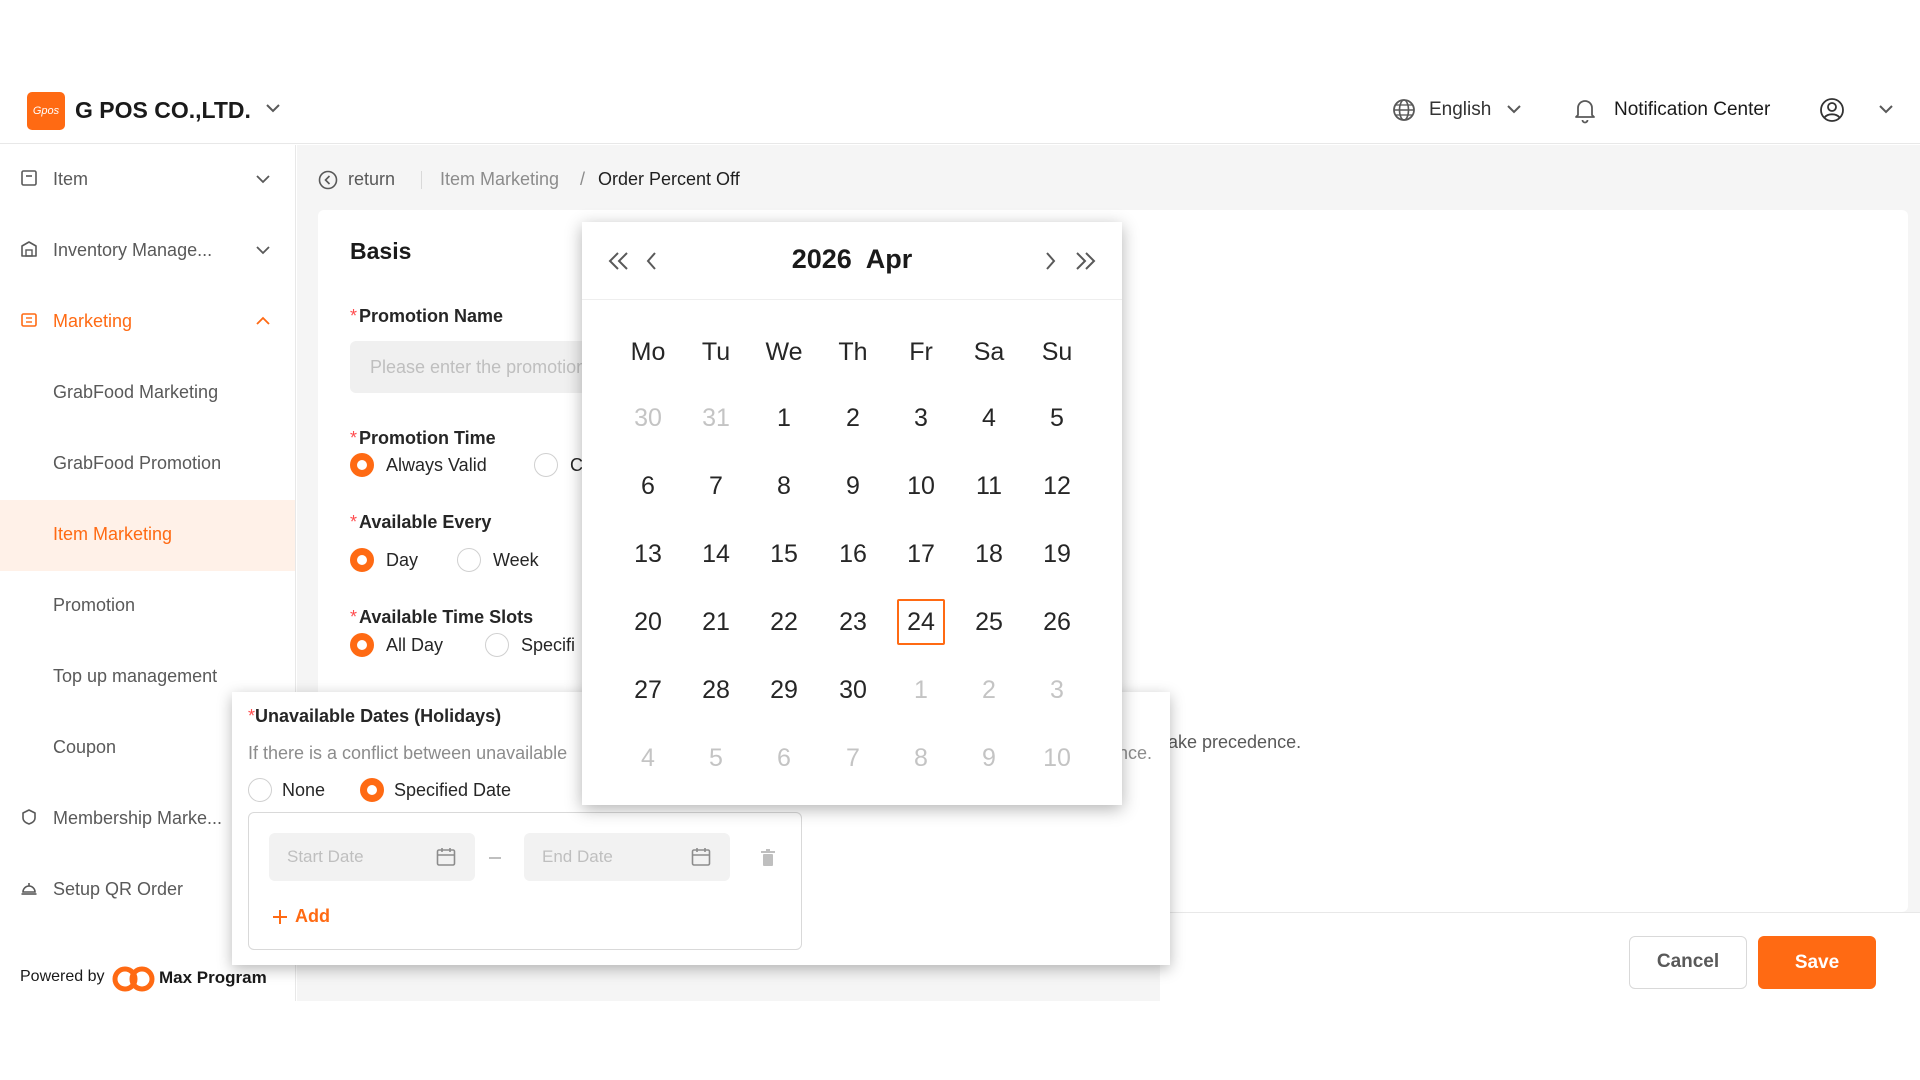  What do you see at coordinates (280, 917) in the screenshot?
I see `plus-icon` at bounding box center [280, 917].